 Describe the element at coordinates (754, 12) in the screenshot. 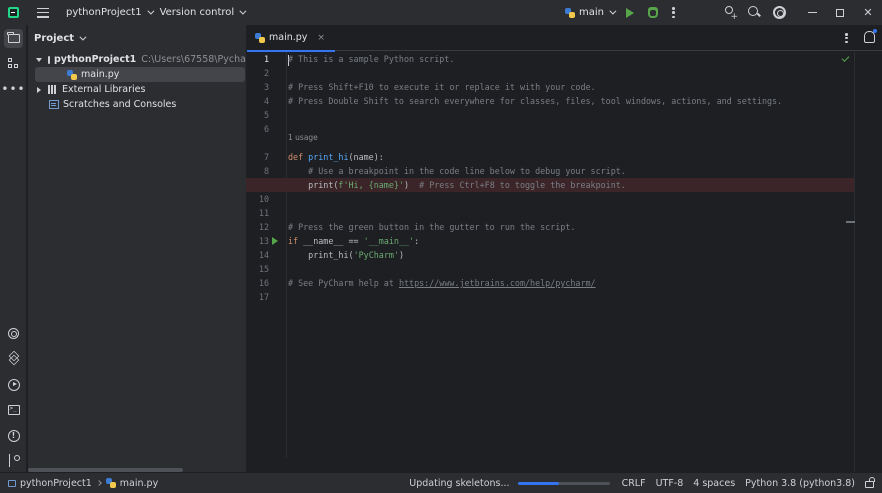

I see `search-icon` at that location.